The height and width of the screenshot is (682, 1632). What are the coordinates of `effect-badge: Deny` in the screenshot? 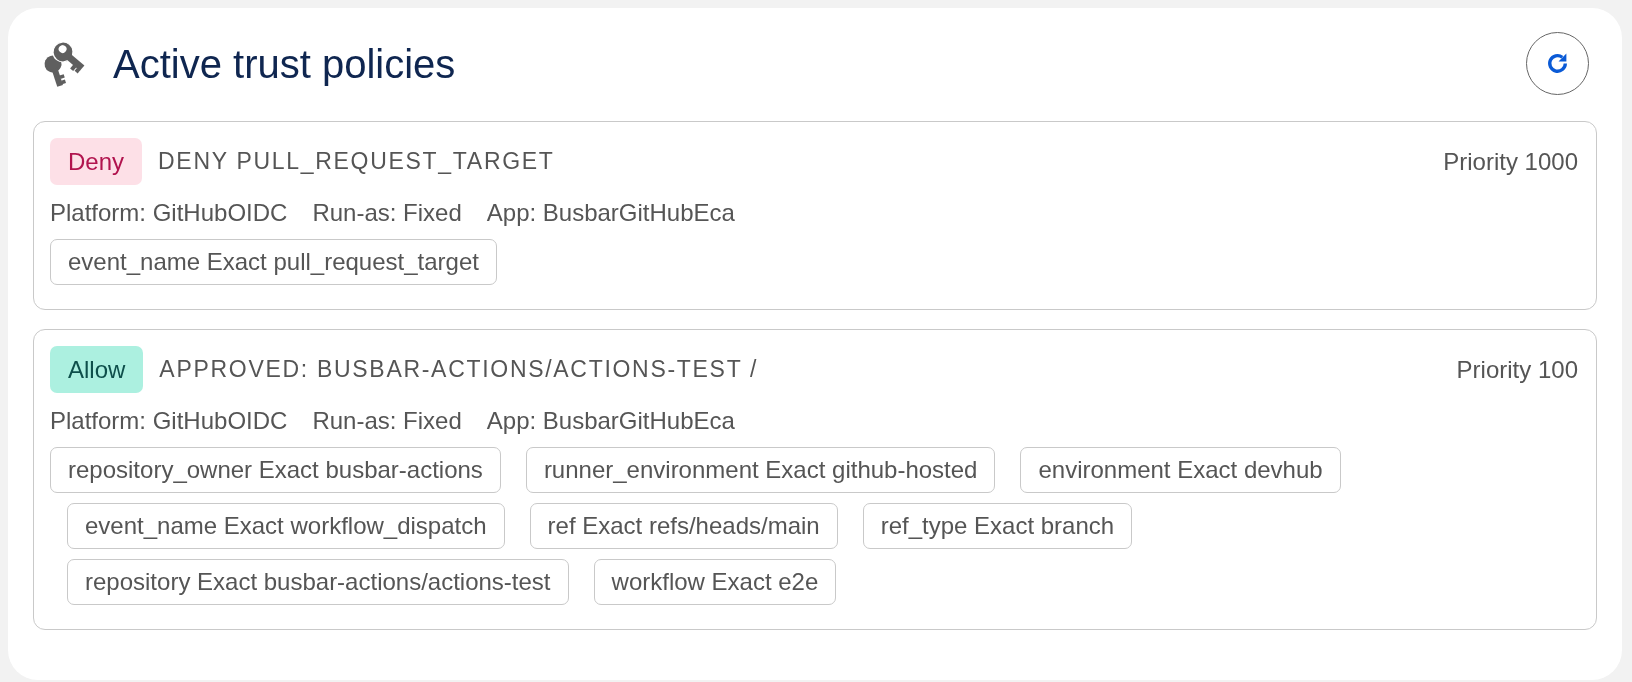 It's located at (96, 161).